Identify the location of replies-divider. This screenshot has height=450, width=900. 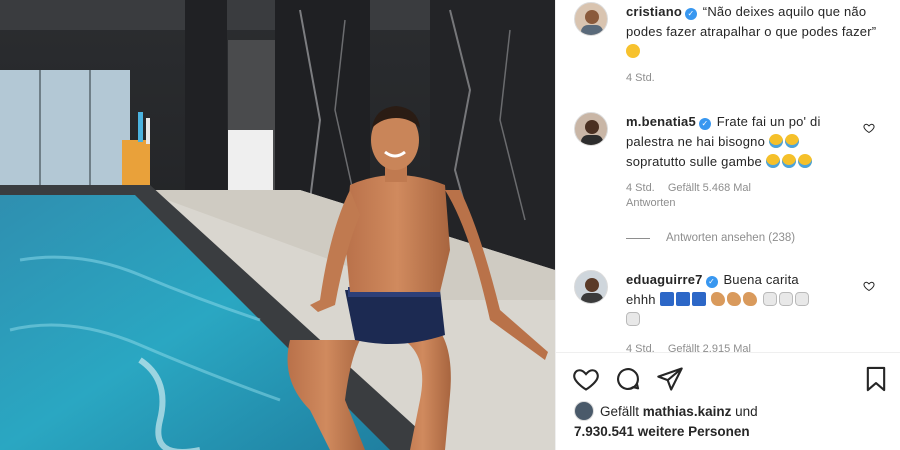
(638, 238).